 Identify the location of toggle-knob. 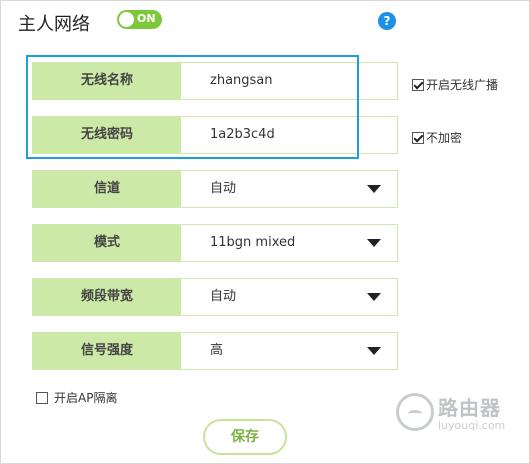
(126, 19).